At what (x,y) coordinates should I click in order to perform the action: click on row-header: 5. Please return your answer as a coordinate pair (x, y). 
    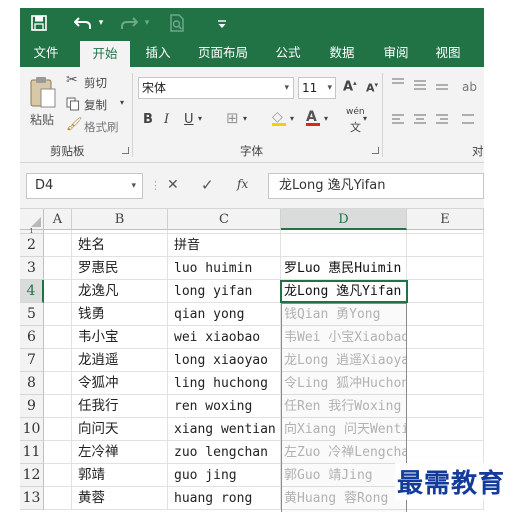
    Looking at the image, I should click on (32, 314).